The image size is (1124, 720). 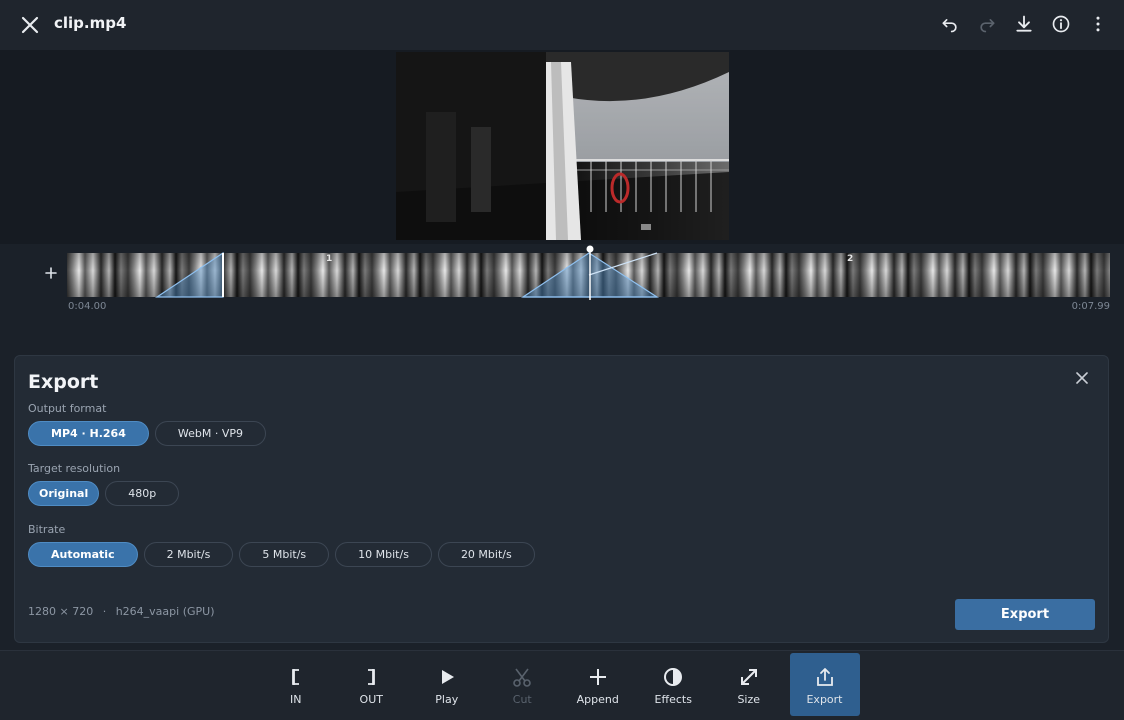 I want to click on resize-icon, so click(x=749, y=677).